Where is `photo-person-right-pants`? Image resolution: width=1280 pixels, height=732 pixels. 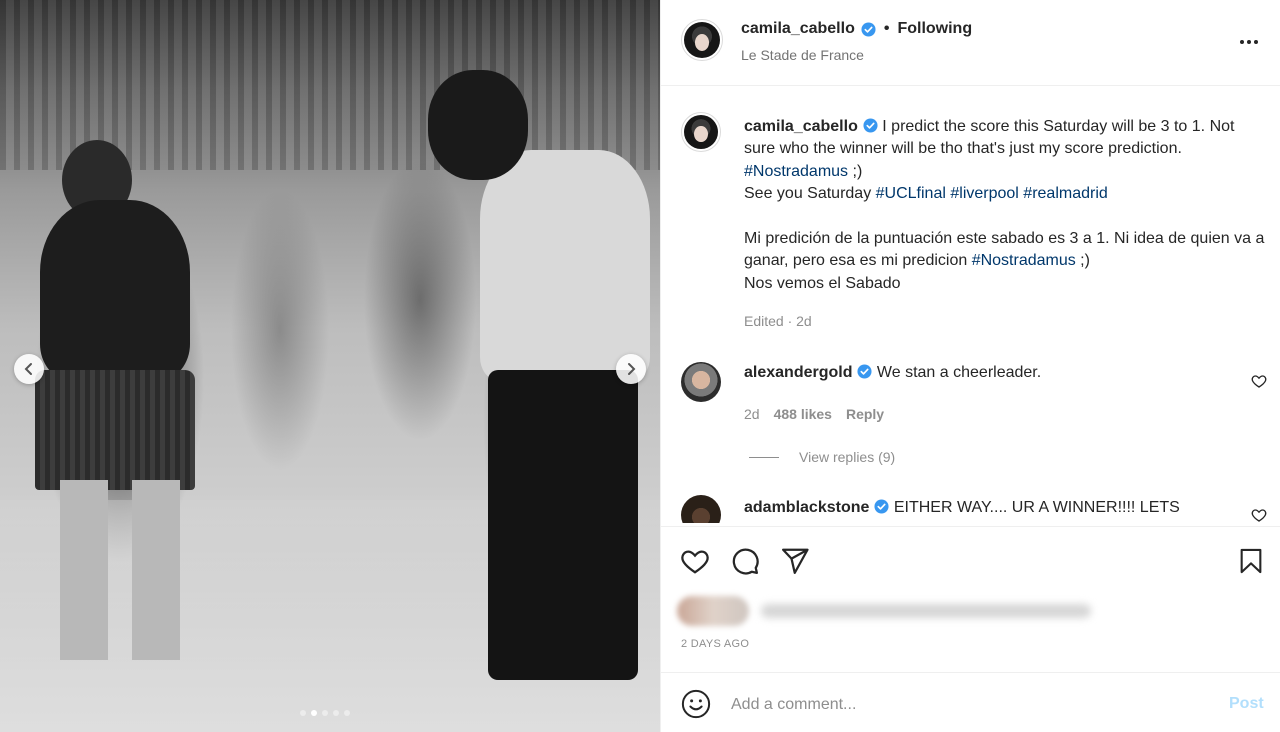 photo-person-right-pants is located at coordinates (563, 525).